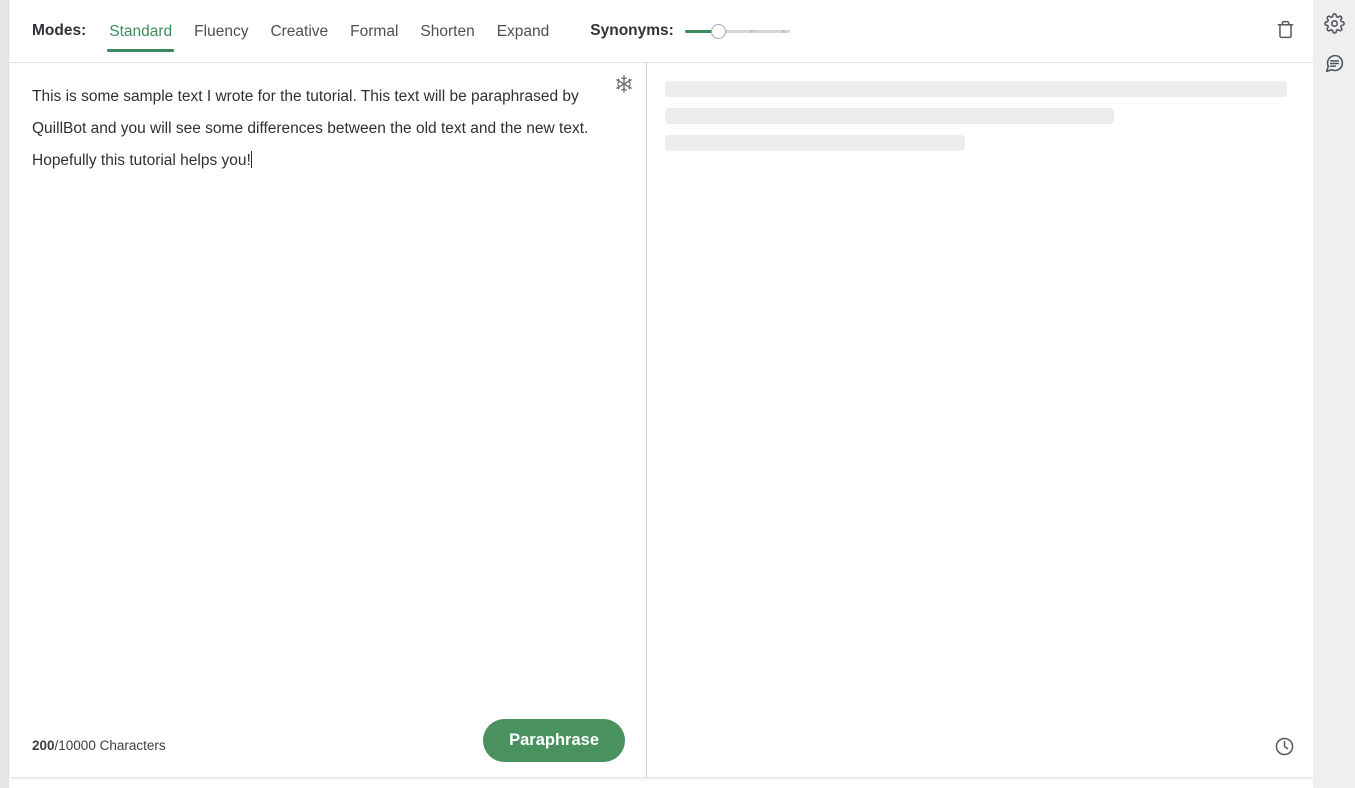 This screenshot has height=788, width=1355. Describe the element at coordinates (110, 745) in the screenshot. I see `character-count-limit: /10000 Characters` at that location.